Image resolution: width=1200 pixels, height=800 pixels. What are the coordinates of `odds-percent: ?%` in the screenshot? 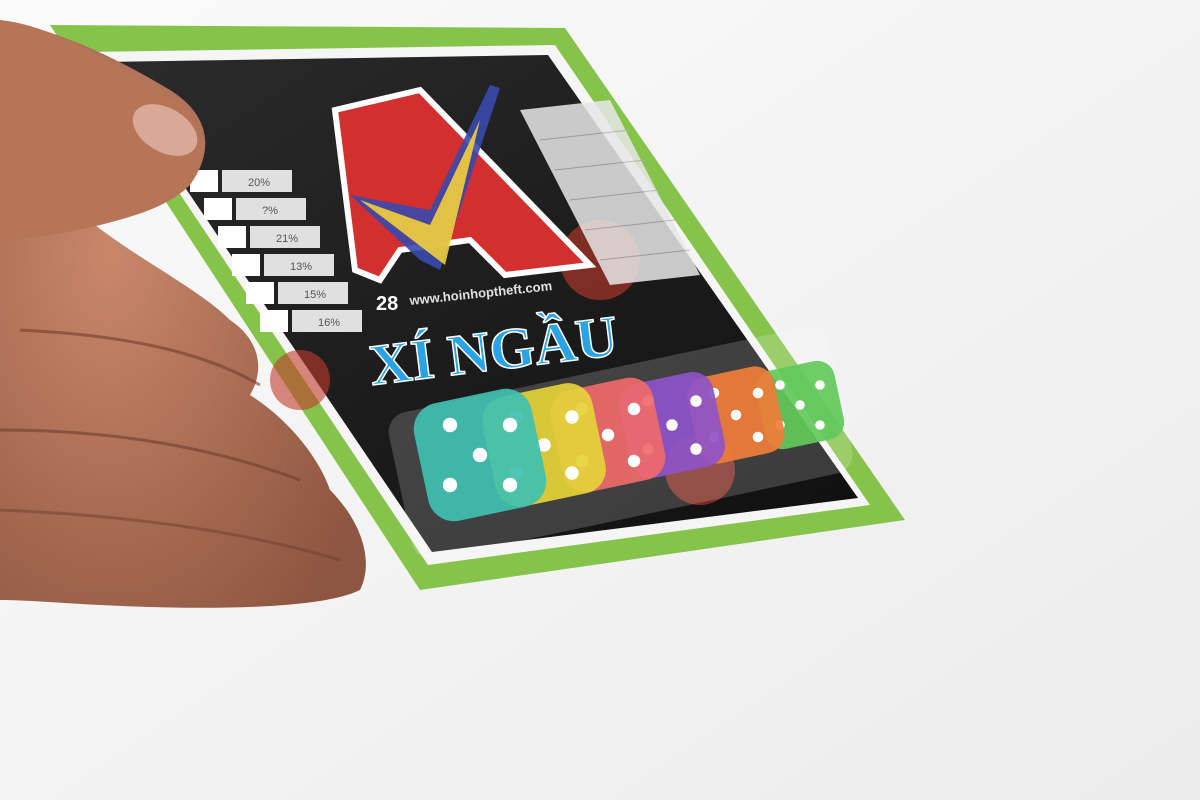 It's located at (270, 211).